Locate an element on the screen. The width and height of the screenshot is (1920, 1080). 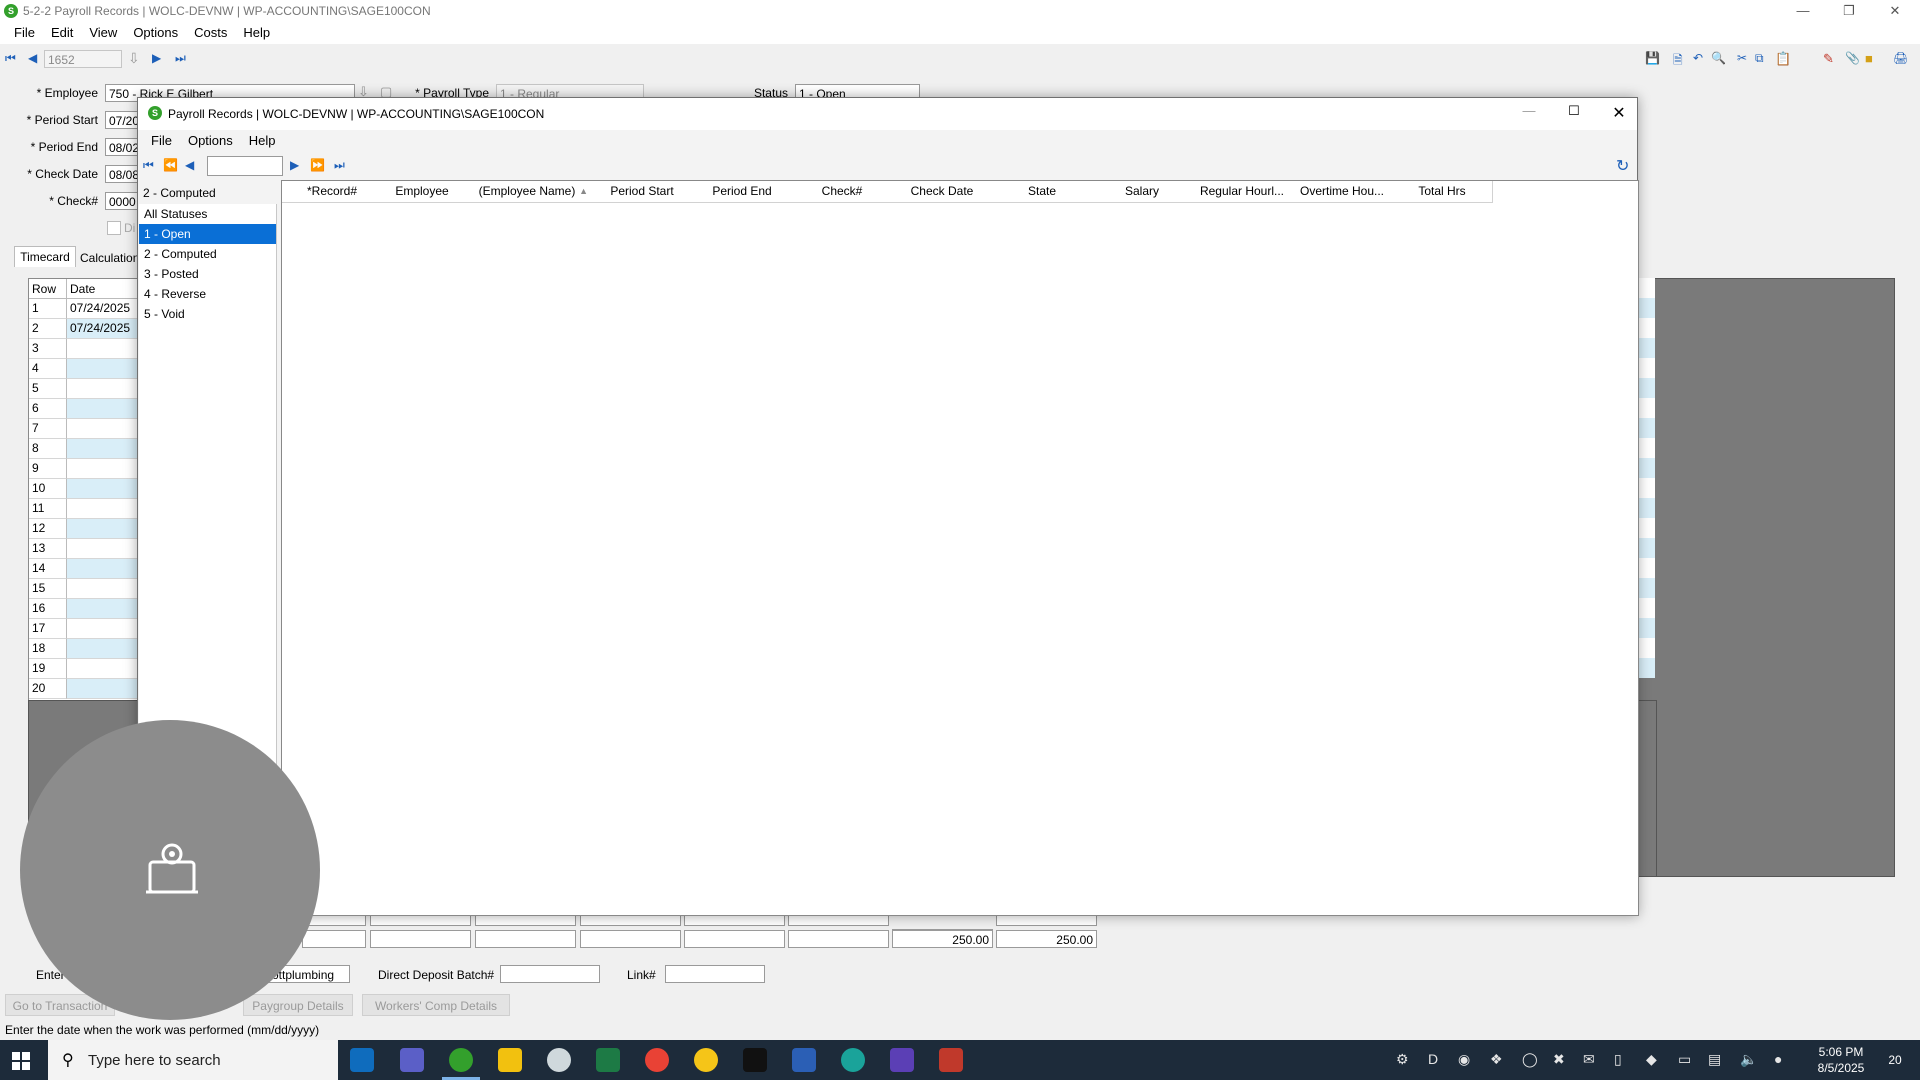
tab-timecard: Timecard is located at coordinates (45, 256).